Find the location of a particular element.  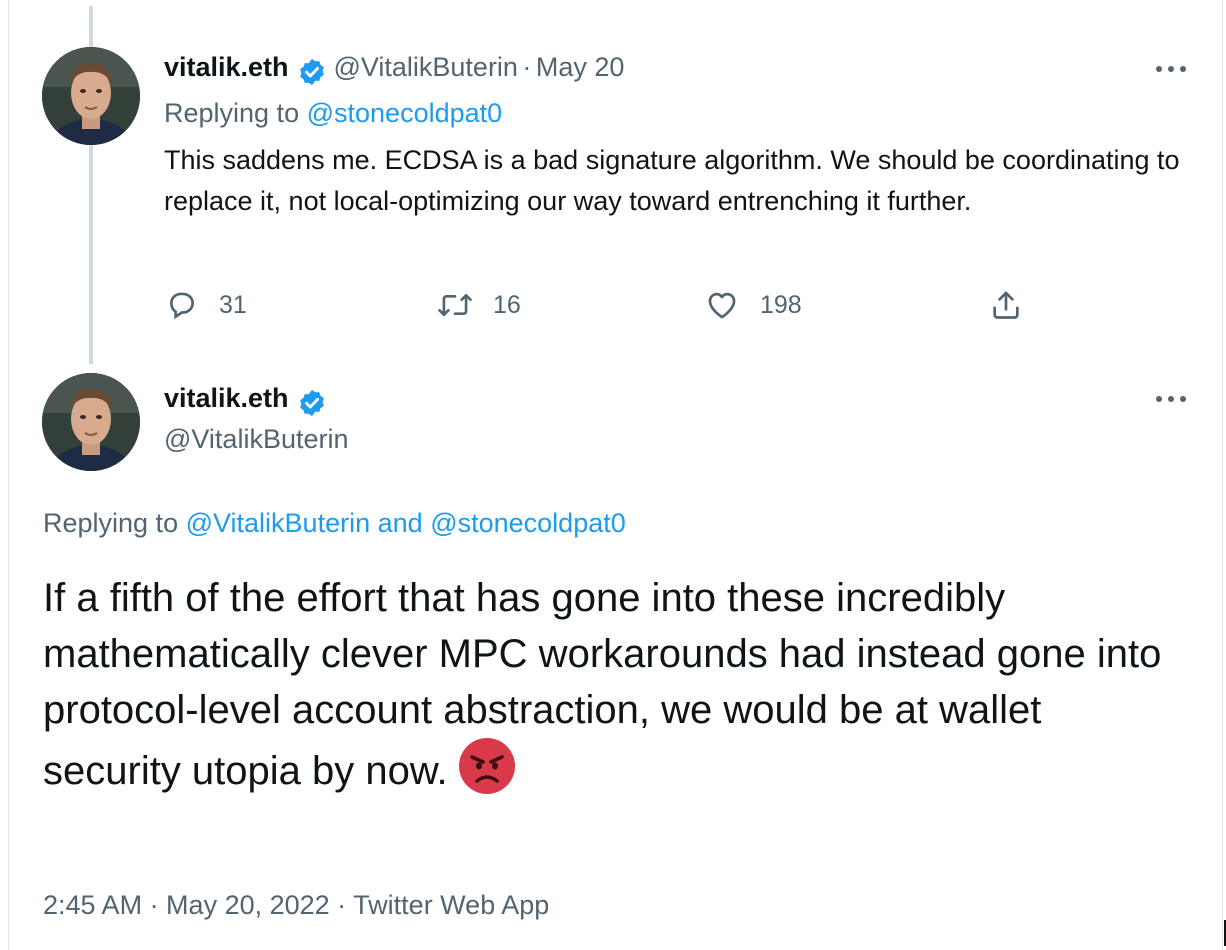

reply-bubble-icon is located at coordinates (182, 306).